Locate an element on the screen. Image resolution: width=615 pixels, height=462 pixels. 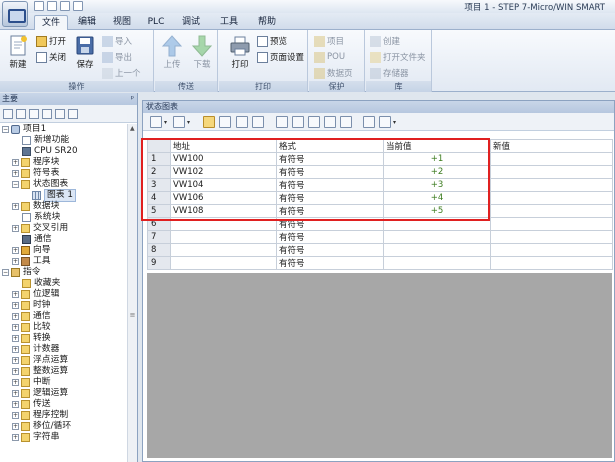
tree-item-communication: 通信 is located at coordinates (37, 239).